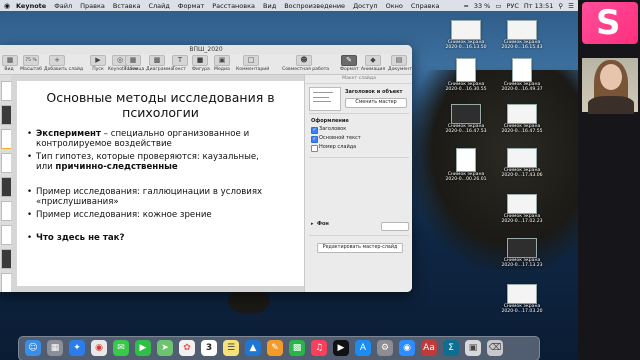 This screenshot has width=640, height=360. What do you see at coordinates (63, 64) in the screenshot?
I see `add-slide-button: + Добавить слайд` at bounding box center [63, 64].